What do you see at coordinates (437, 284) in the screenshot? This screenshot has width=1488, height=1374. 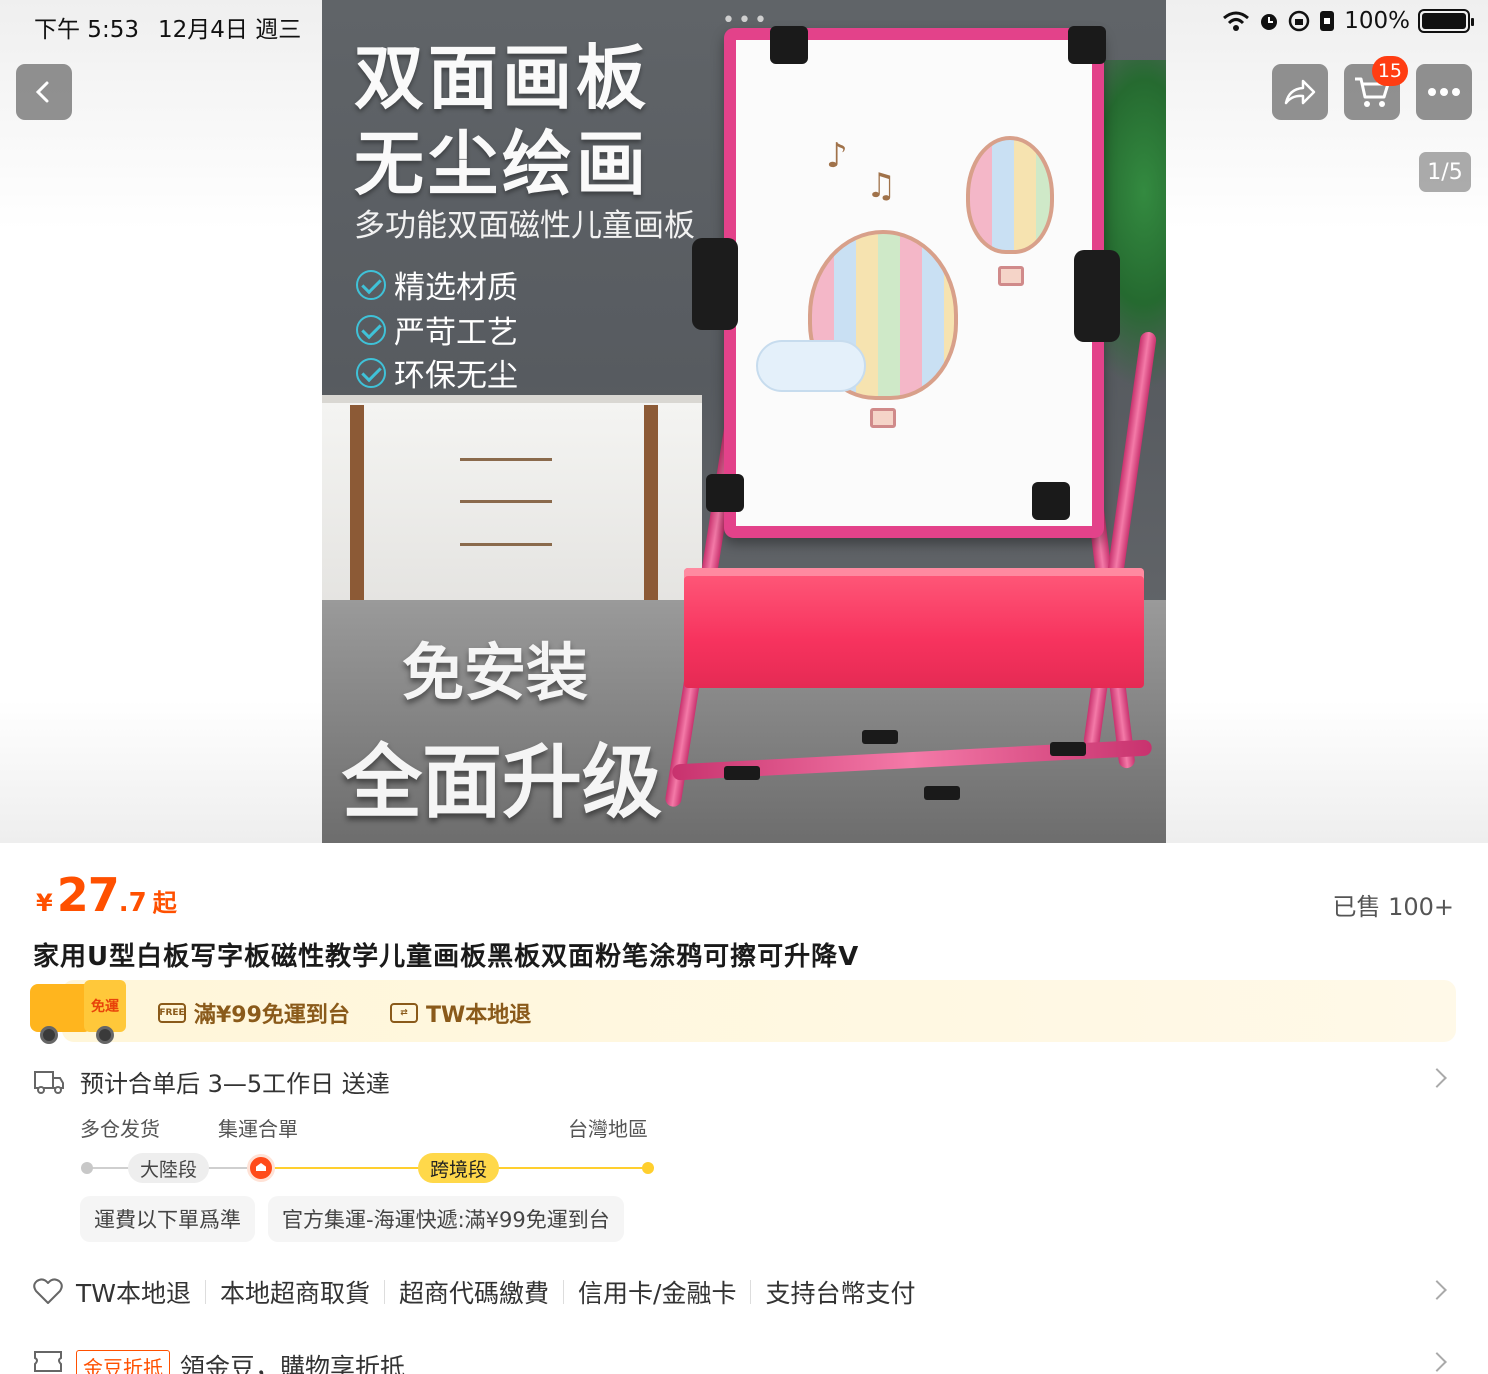 I see `hero-feature: 精选材质` at bounding box center [437, 284].